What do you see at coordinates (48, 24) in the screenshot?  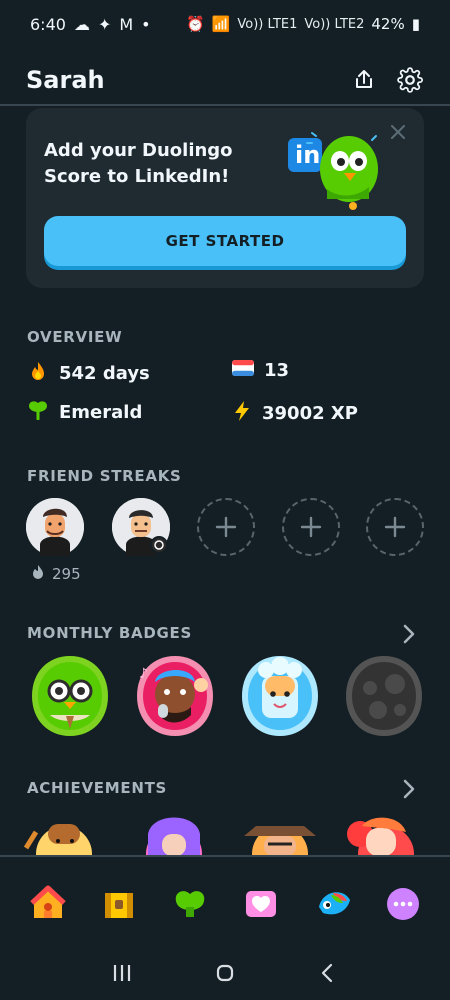 I see `status-time: 6:40` at bounding box center [48, 24].